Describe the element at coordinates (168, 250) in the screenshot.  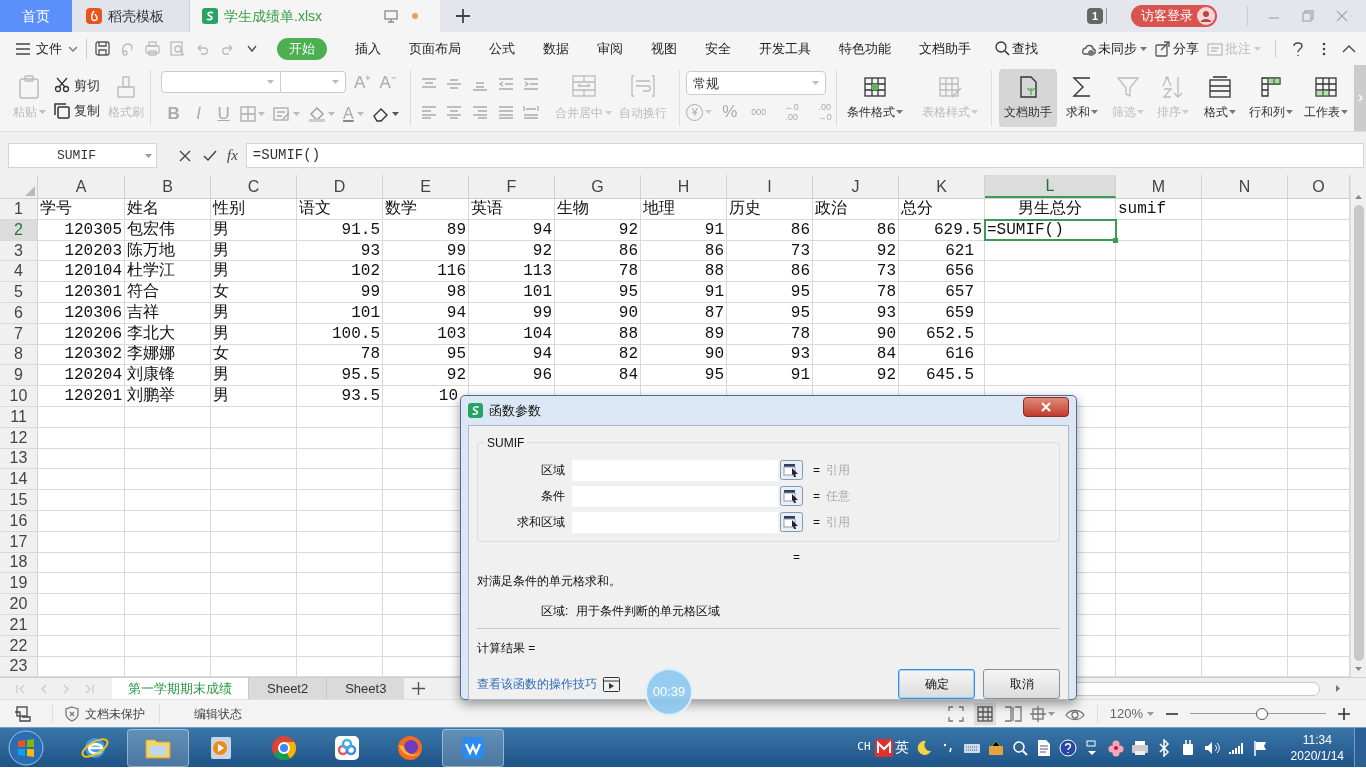
I see `table-cell: 陈万地` at that location.